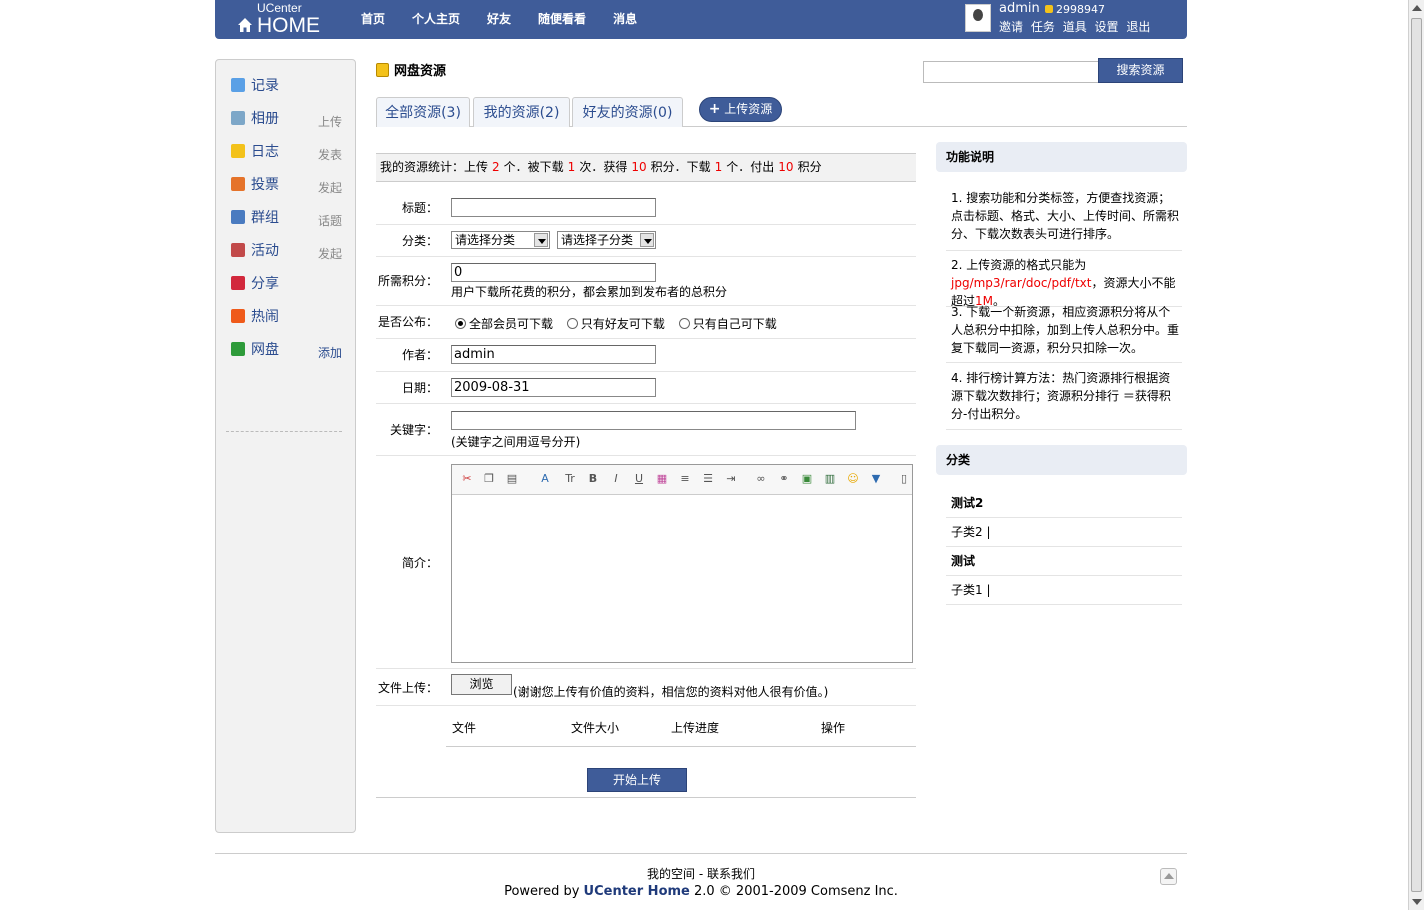 This screenshot has width=1424, height=910. What do you see at coordinates (286, 257) in the screenshot?
I see `sidebar-item: 活动 发起` at bounding box center [286, 257].